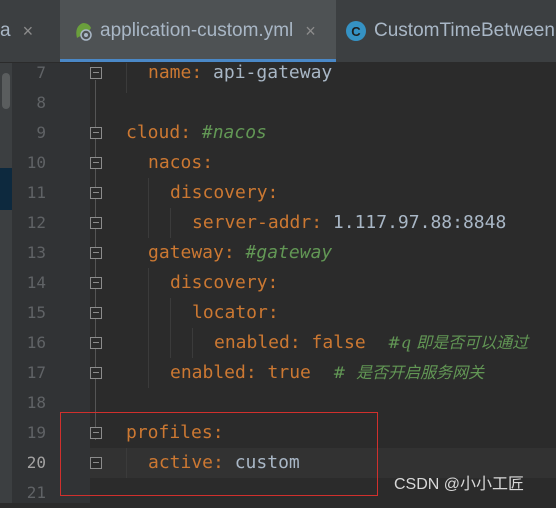  Describe the element at coordinates (408, 372) in the screenshot. I see `yaml-comment: # 是否开启服务网关` at that location.